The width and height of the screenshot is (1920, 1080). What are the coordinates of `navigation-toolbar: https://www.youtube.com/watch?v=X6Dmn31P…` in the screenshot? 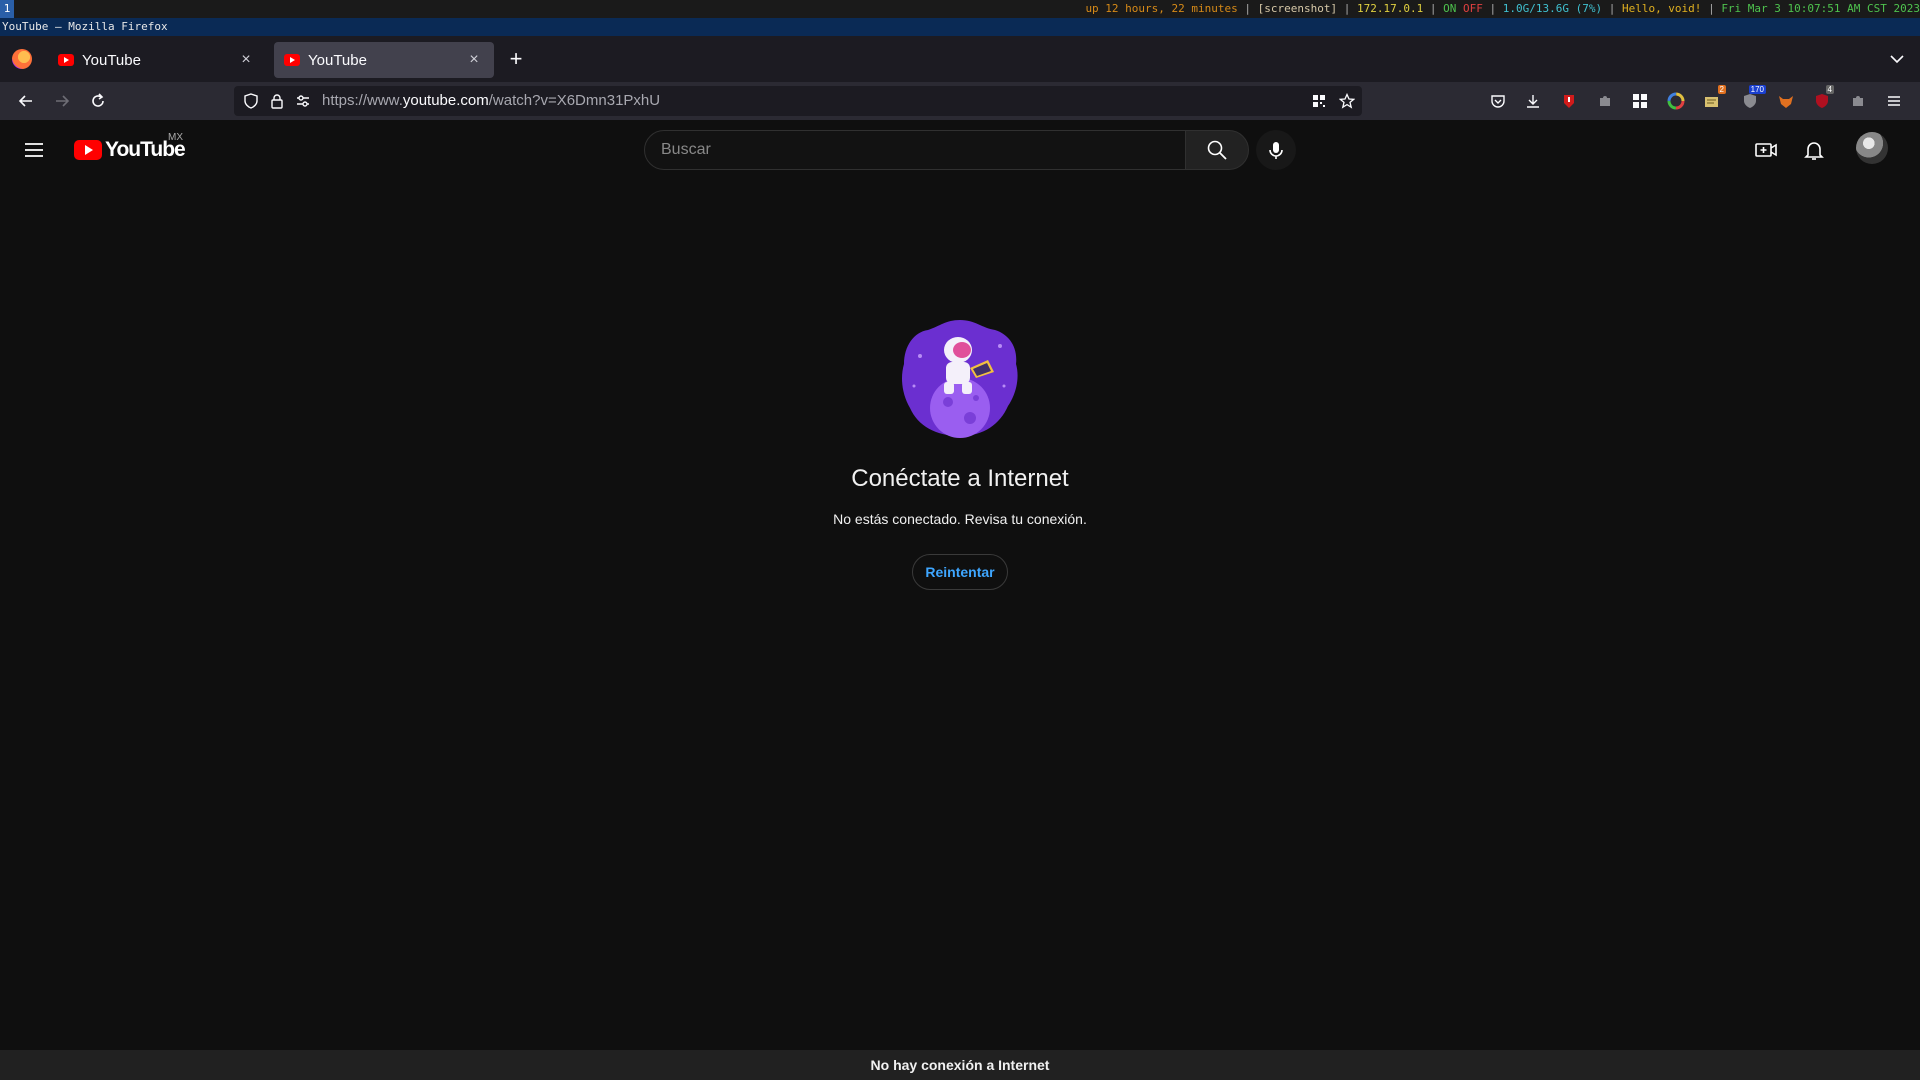 It's located at (960, 101).